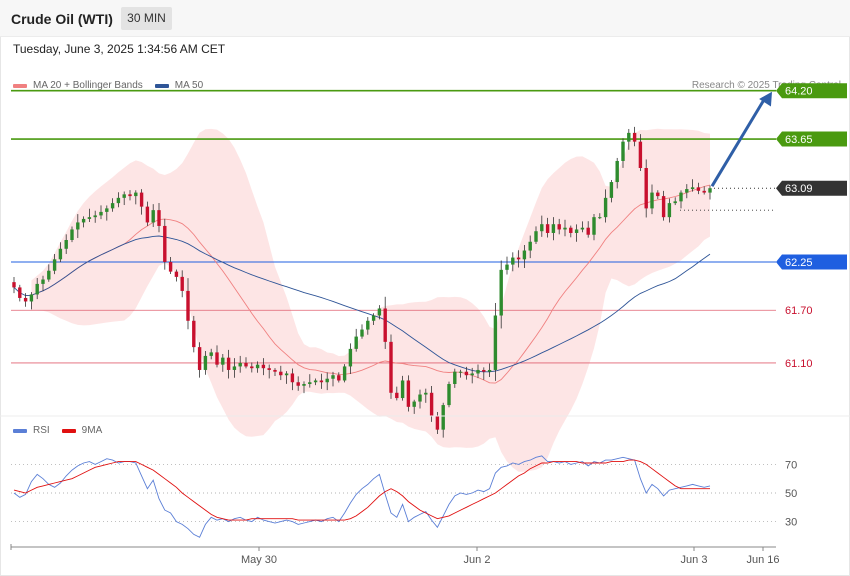  Describe the element at coordinates (791, 494) in the screenshot. I see `rsi-tick-50: 50` at that location.